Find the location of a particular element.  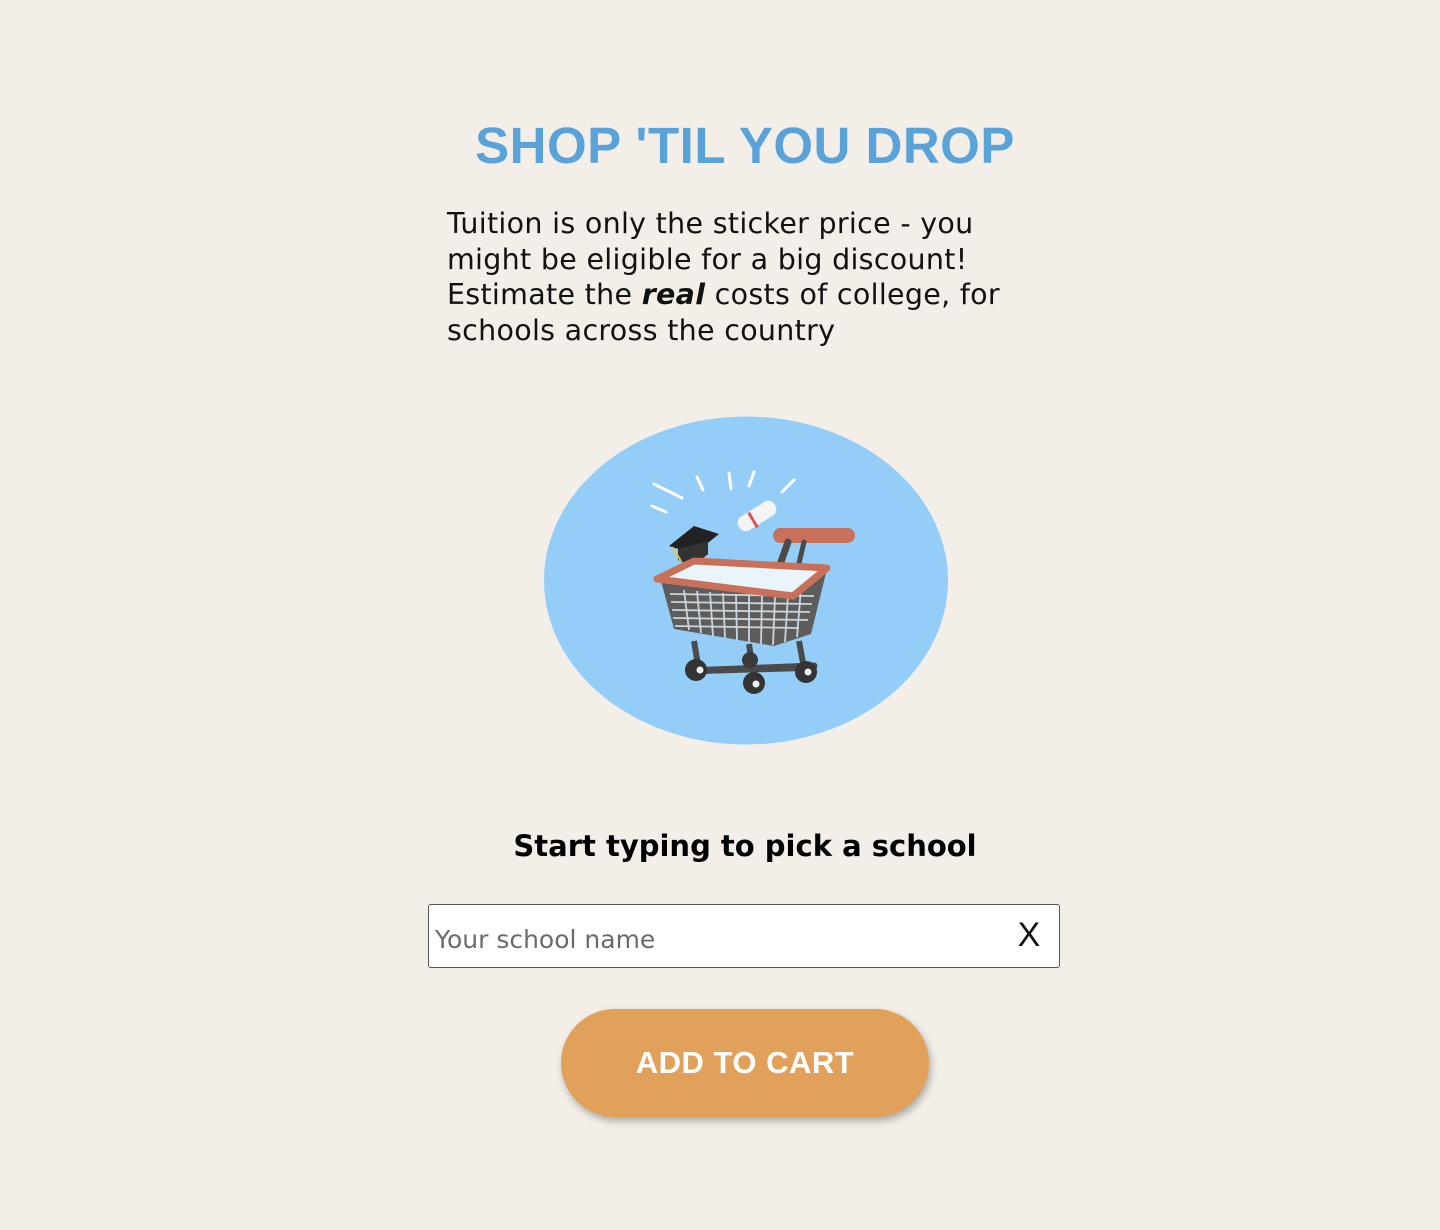

school-name-input is located at coordinates (715, 937).